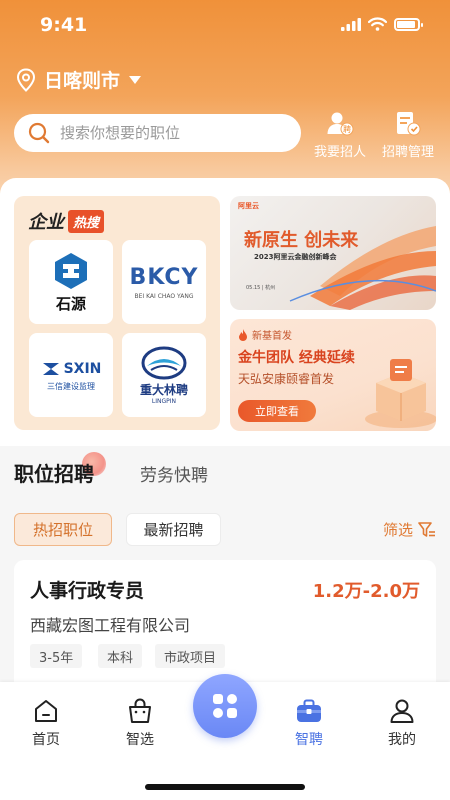 This screenshot has width=450, height=800. I want to click on location-pin-icon, so click(26, 79).